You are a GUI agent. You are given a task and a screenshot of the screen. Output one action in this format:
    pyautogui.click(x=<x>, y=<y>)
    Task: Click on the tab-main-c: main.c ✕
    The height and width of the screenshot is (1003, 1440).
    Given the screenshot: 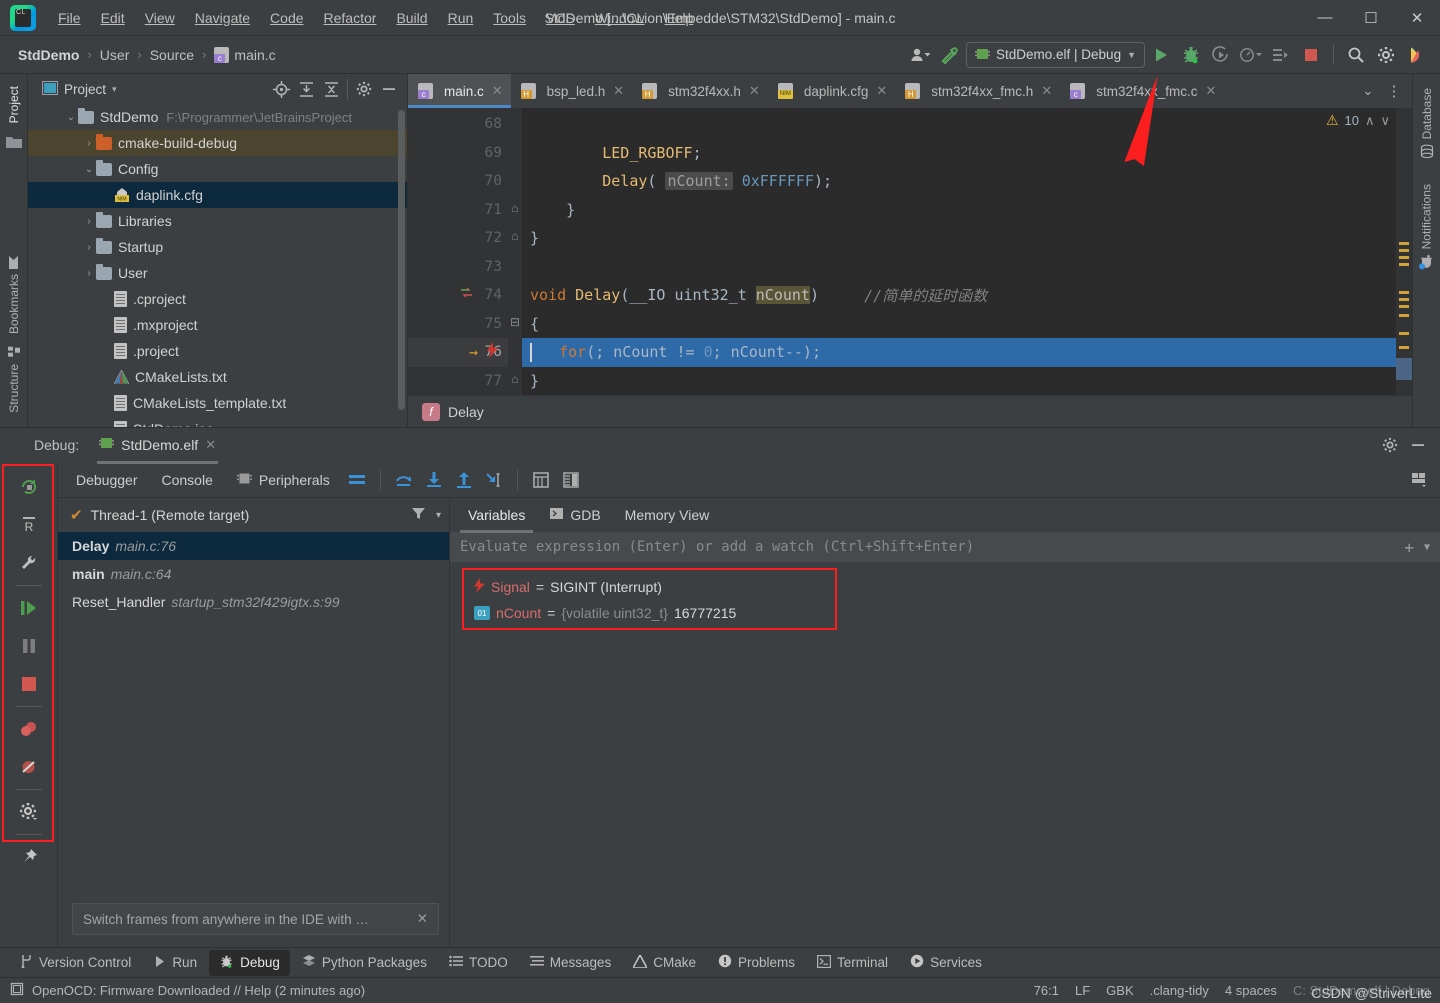 What is the action you would take?
    pyautogui.click(x=459, y=91)
    